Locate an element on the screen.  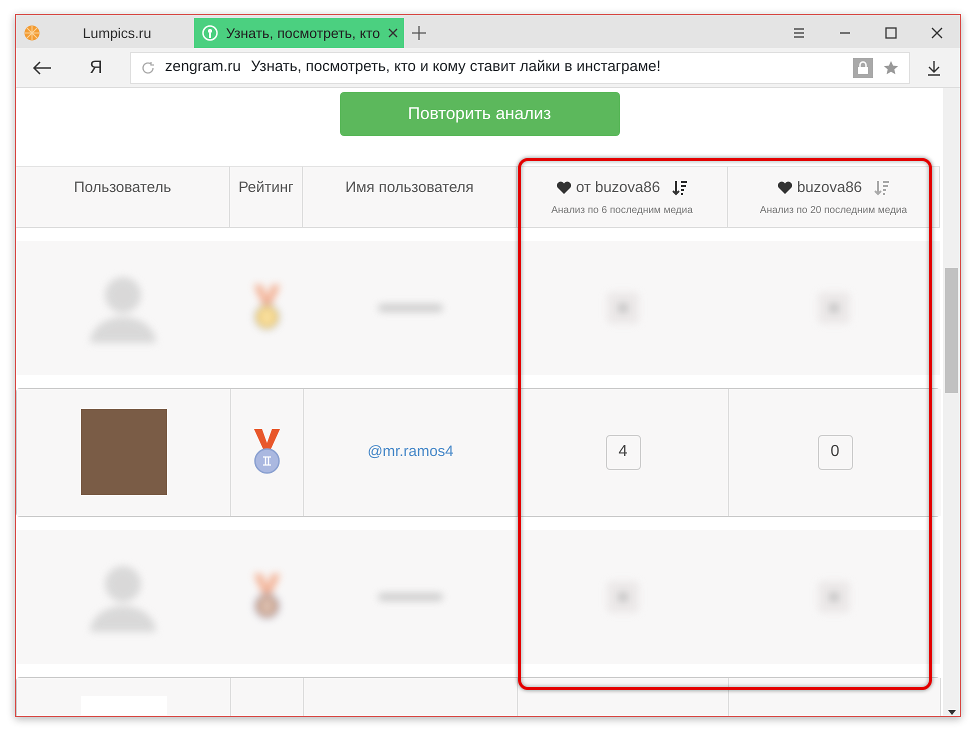
page-title: Узнать, посмотреть, кто и кому ставит лайки в инстаграме! is located at coordinates (456, 67).